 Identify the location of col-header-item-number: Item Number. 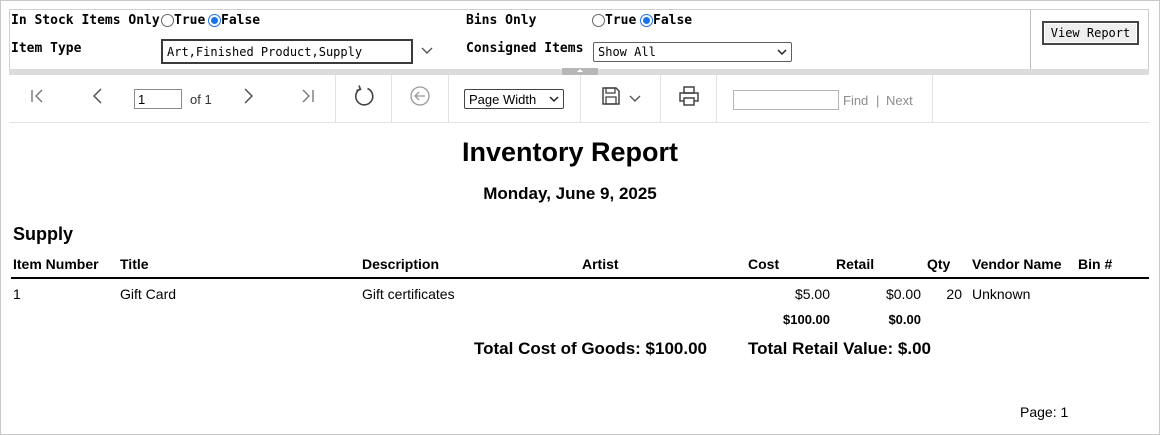
(56, 264).